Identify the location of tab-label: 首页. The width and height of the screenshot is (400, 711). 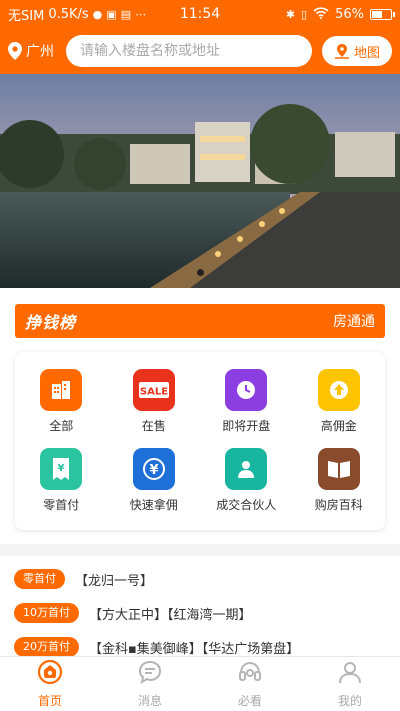
(49, 701).